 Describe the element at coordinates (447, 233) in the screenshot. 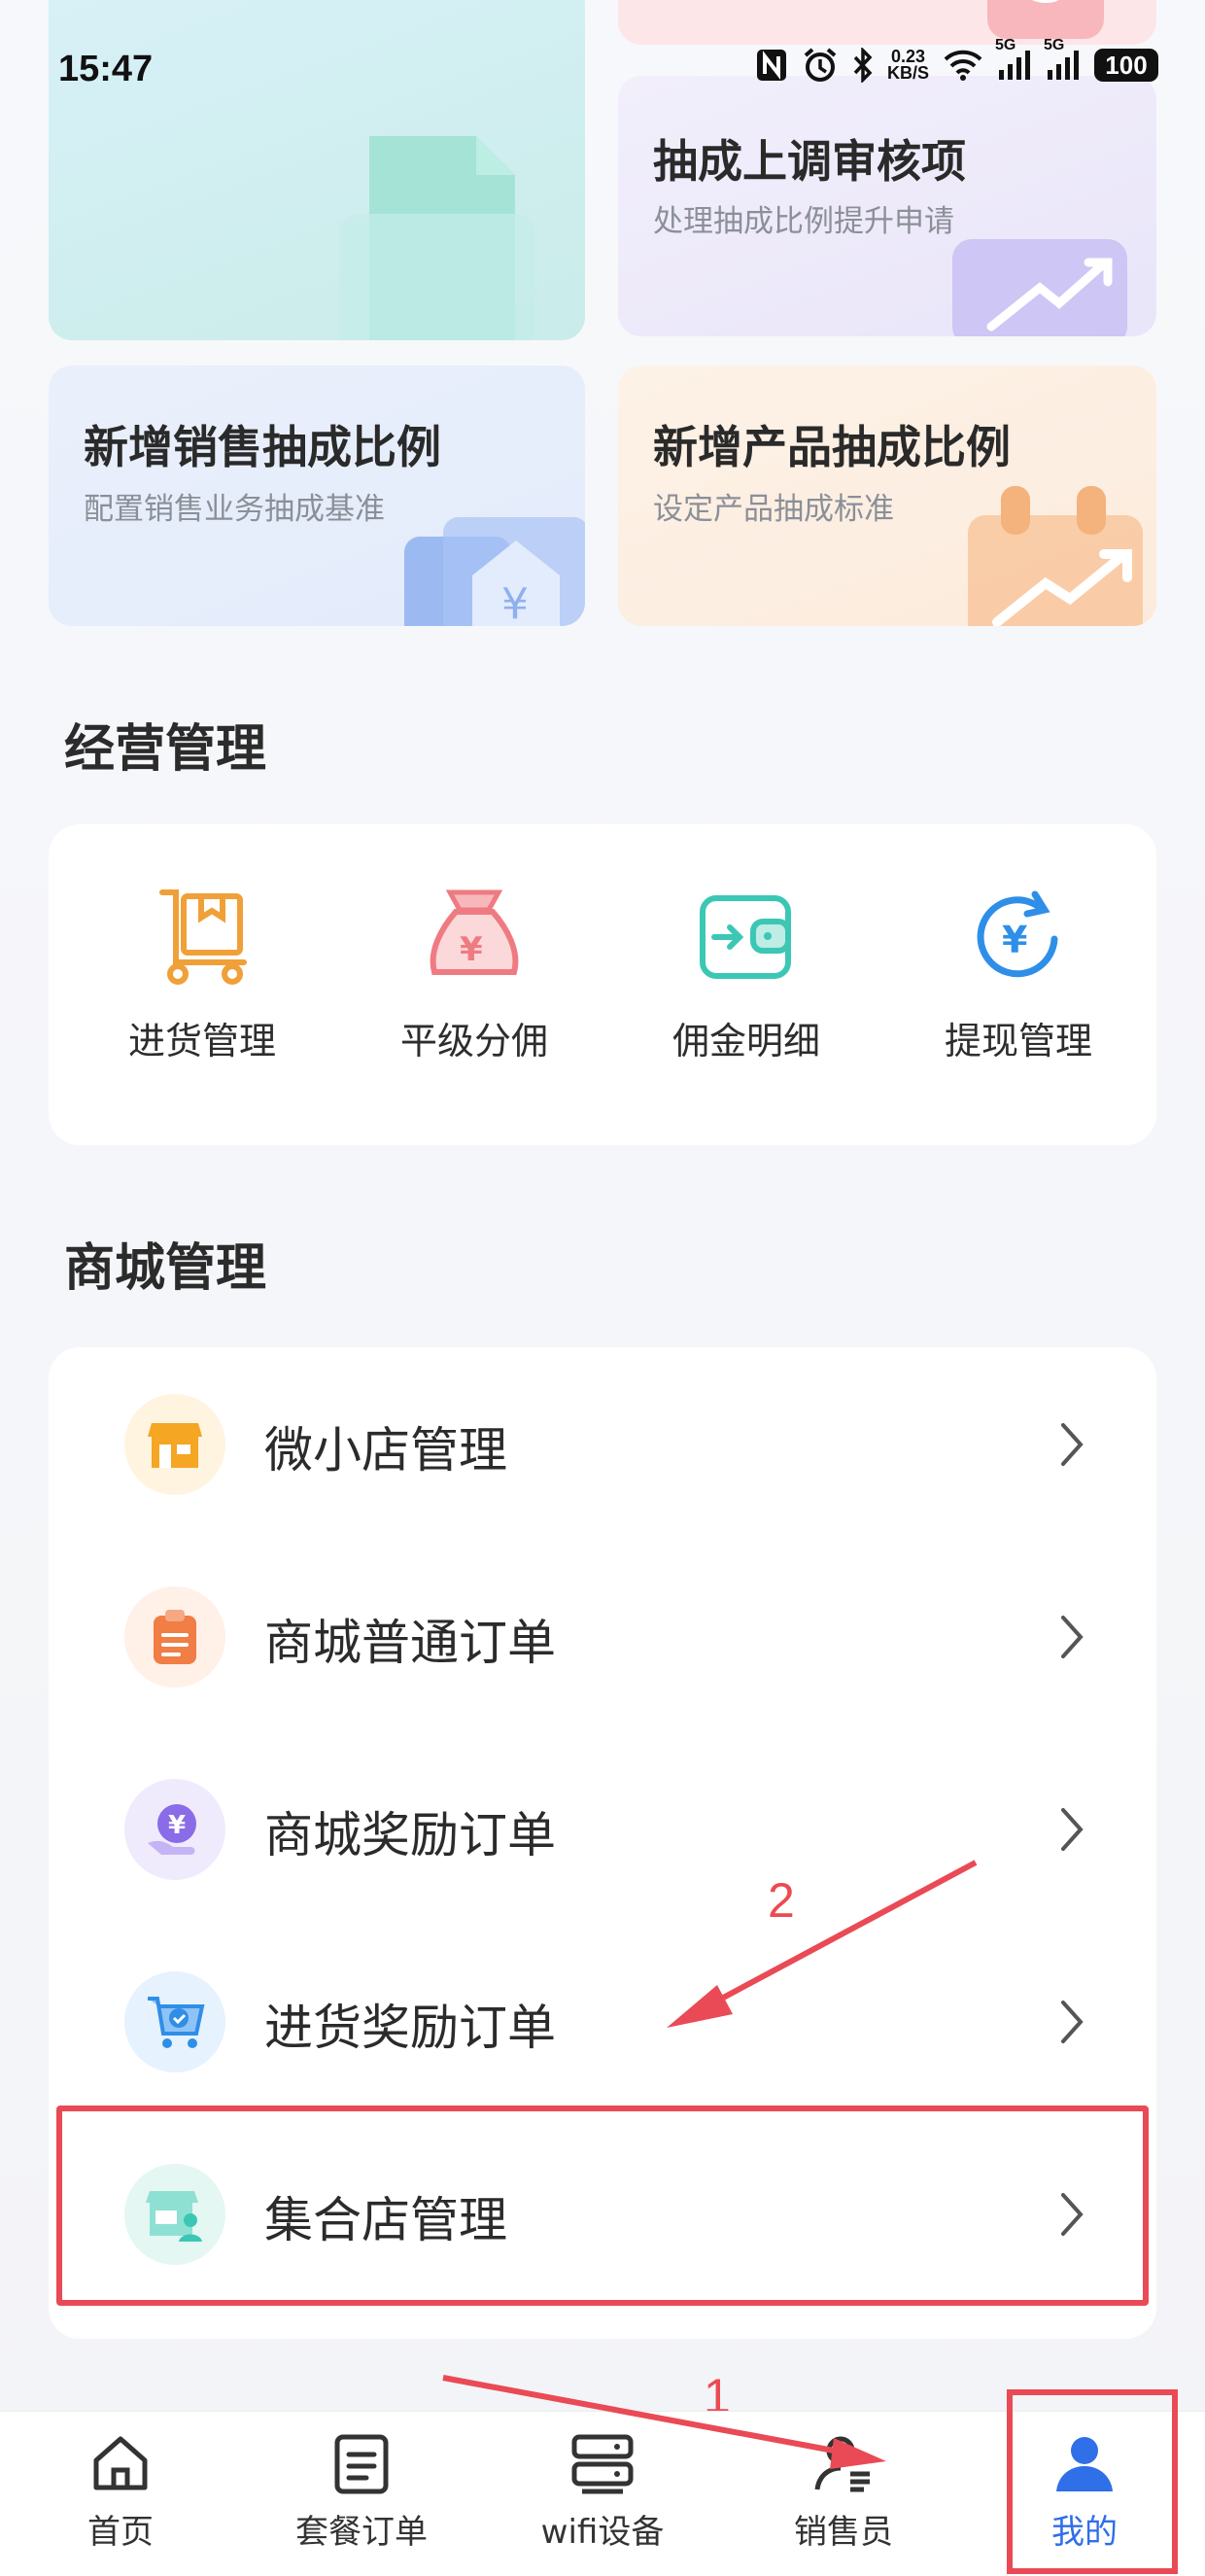

I see `document-icon` at that location.